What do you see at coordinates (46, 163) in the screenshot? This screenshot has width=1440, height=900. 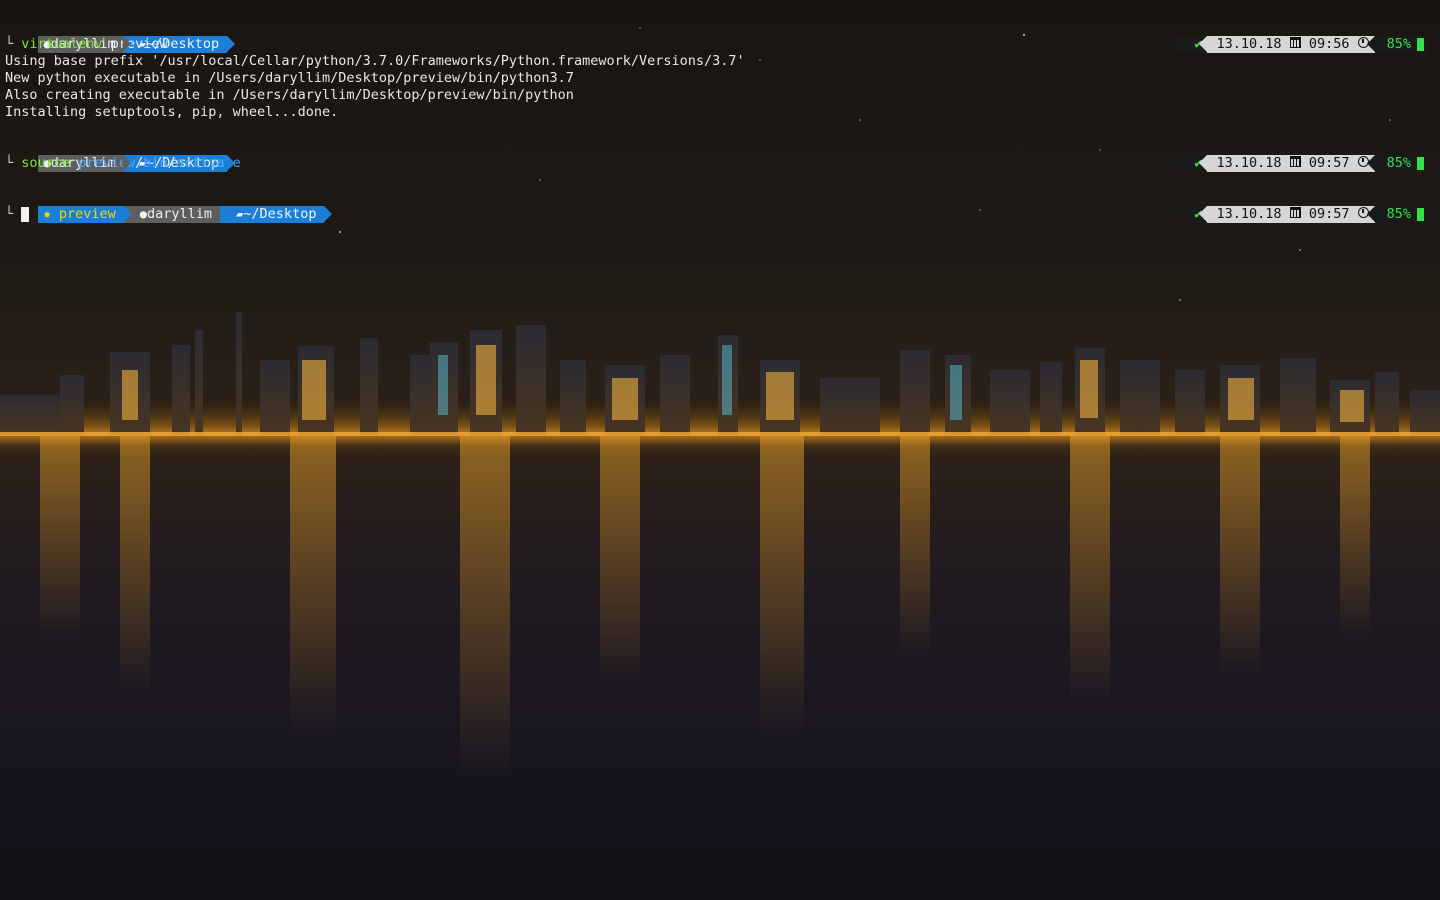 I see `command-name: source` at bounding box center [46, 163].